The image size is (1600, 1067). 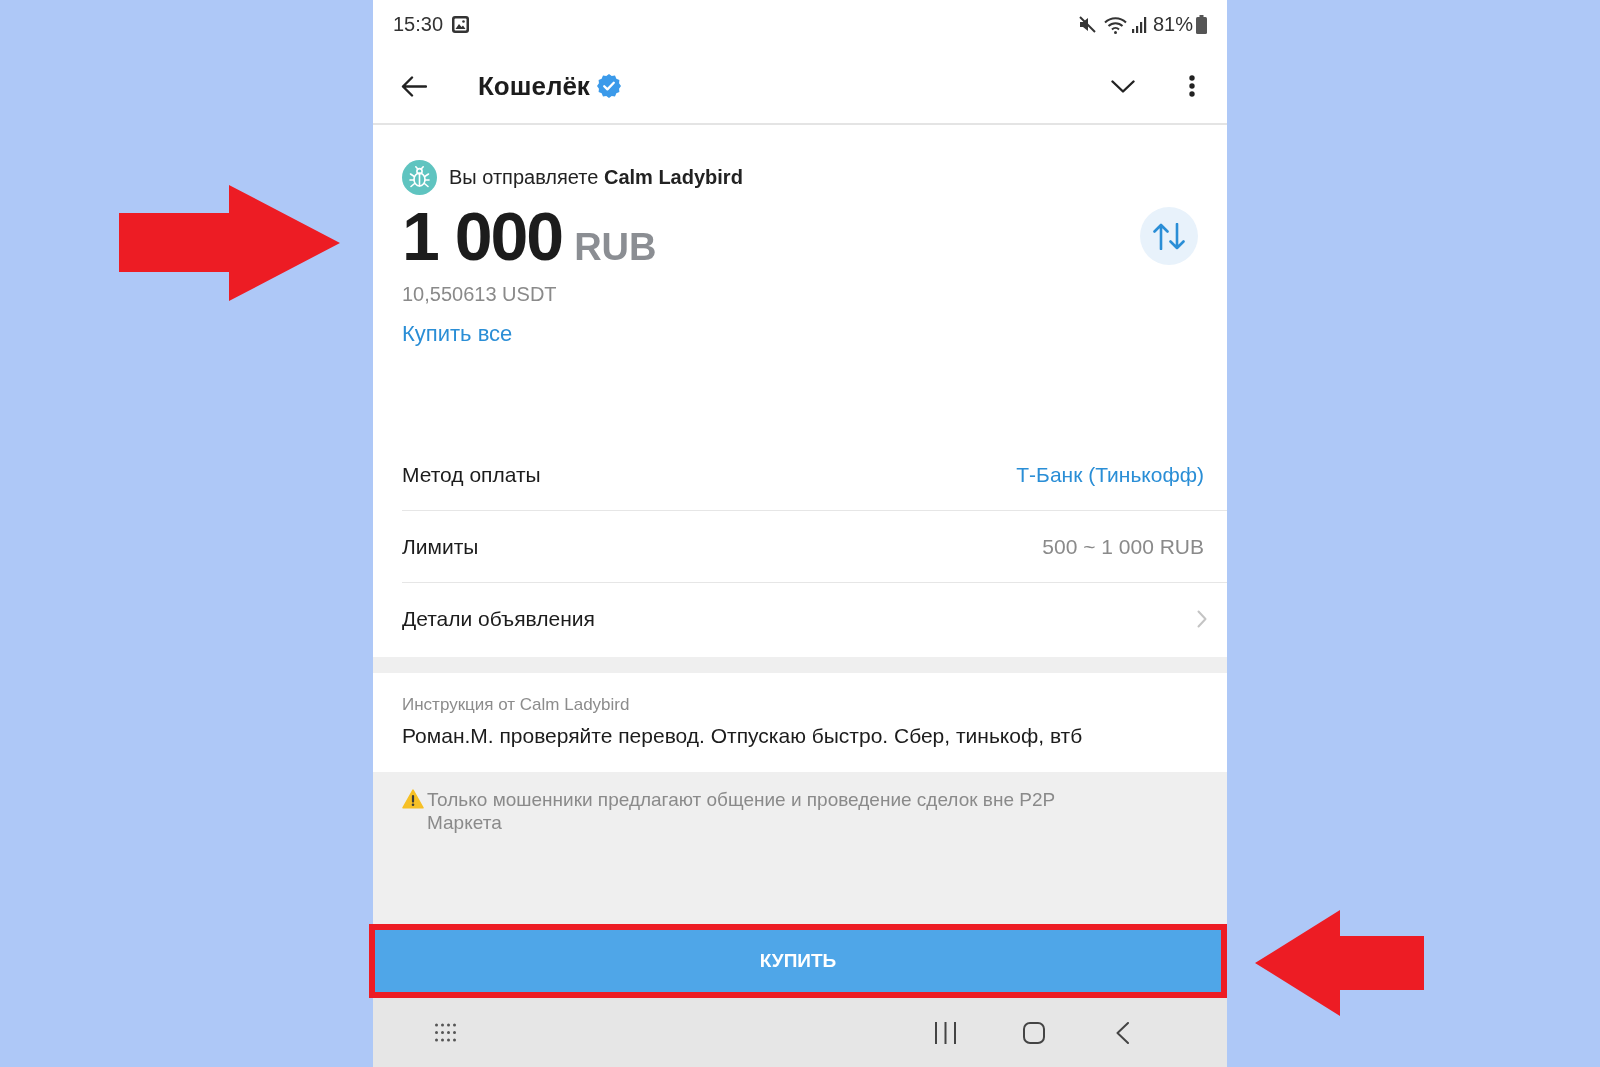 I want to click on signal-icon, so click(x=1139, y=24).